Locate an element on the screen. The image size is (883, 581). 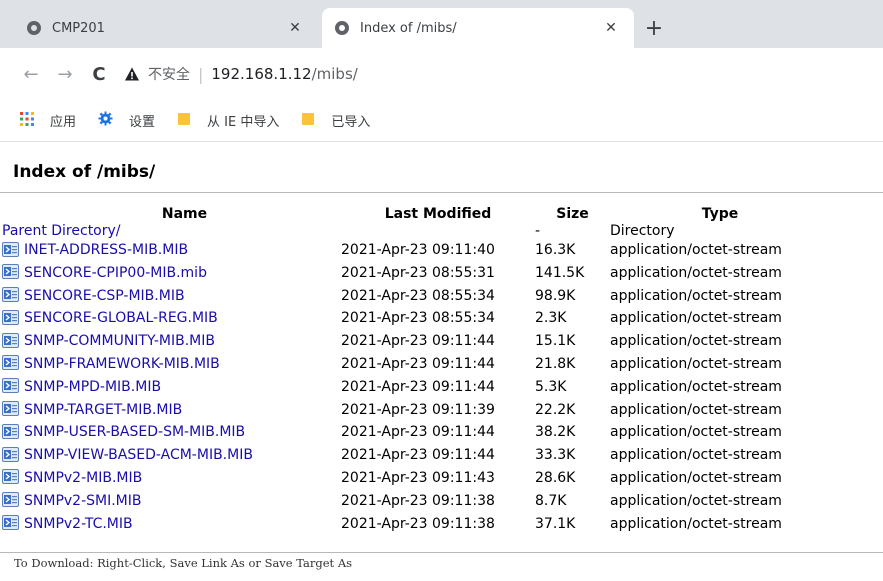
forward-arrow-icon: → is located at coordinates (65, 74).